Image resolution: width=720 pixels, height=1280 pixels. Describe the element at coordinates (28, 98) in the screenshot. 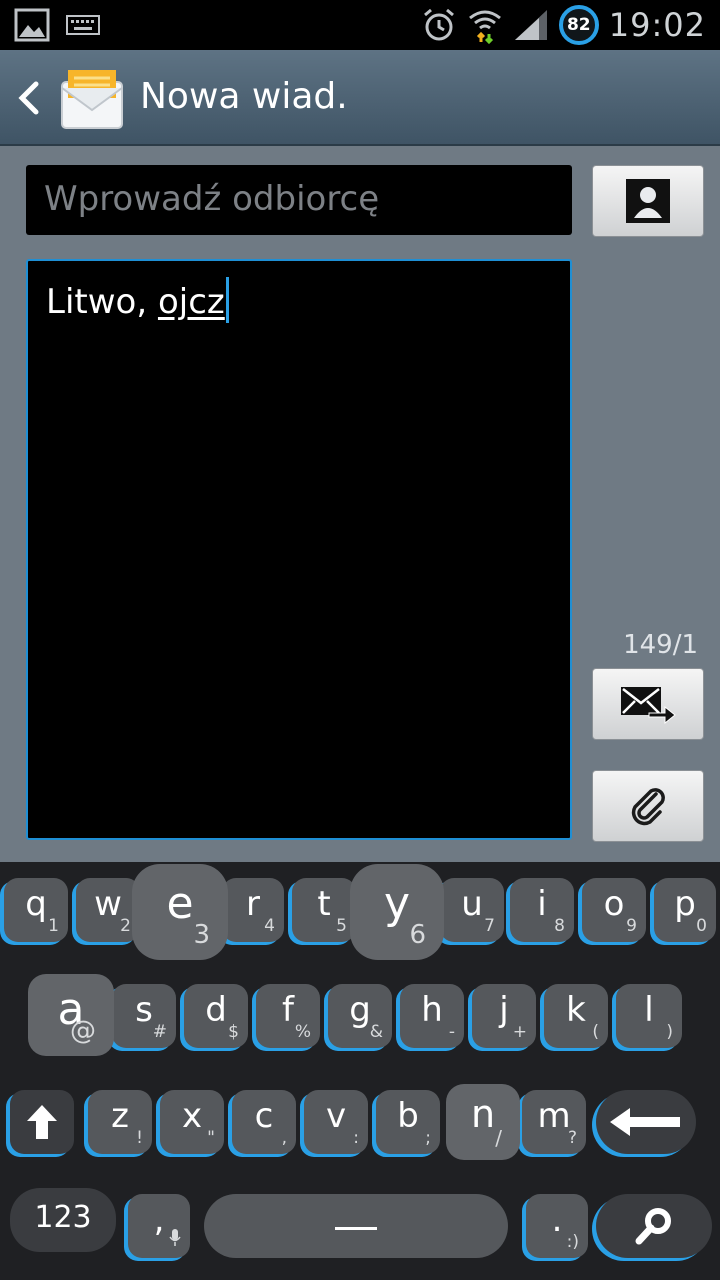

I see `chevron-left-icon` at that location.